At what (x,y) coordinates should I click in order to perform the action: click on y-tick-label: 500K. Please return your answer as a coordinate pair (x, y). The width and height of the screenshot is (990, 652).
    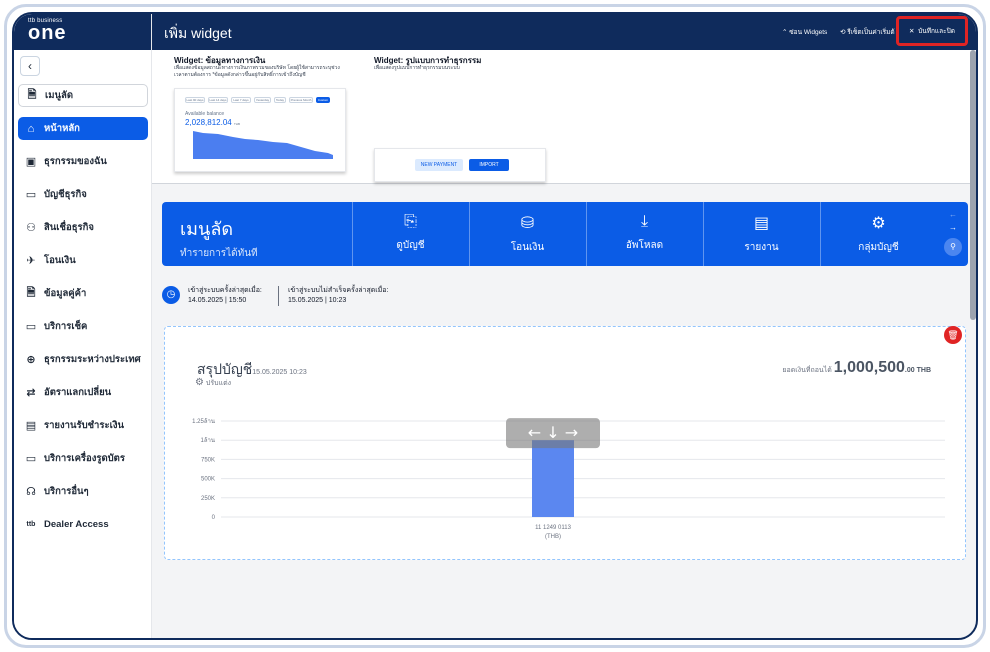
    Looking at the image, I should click on (208, 480).